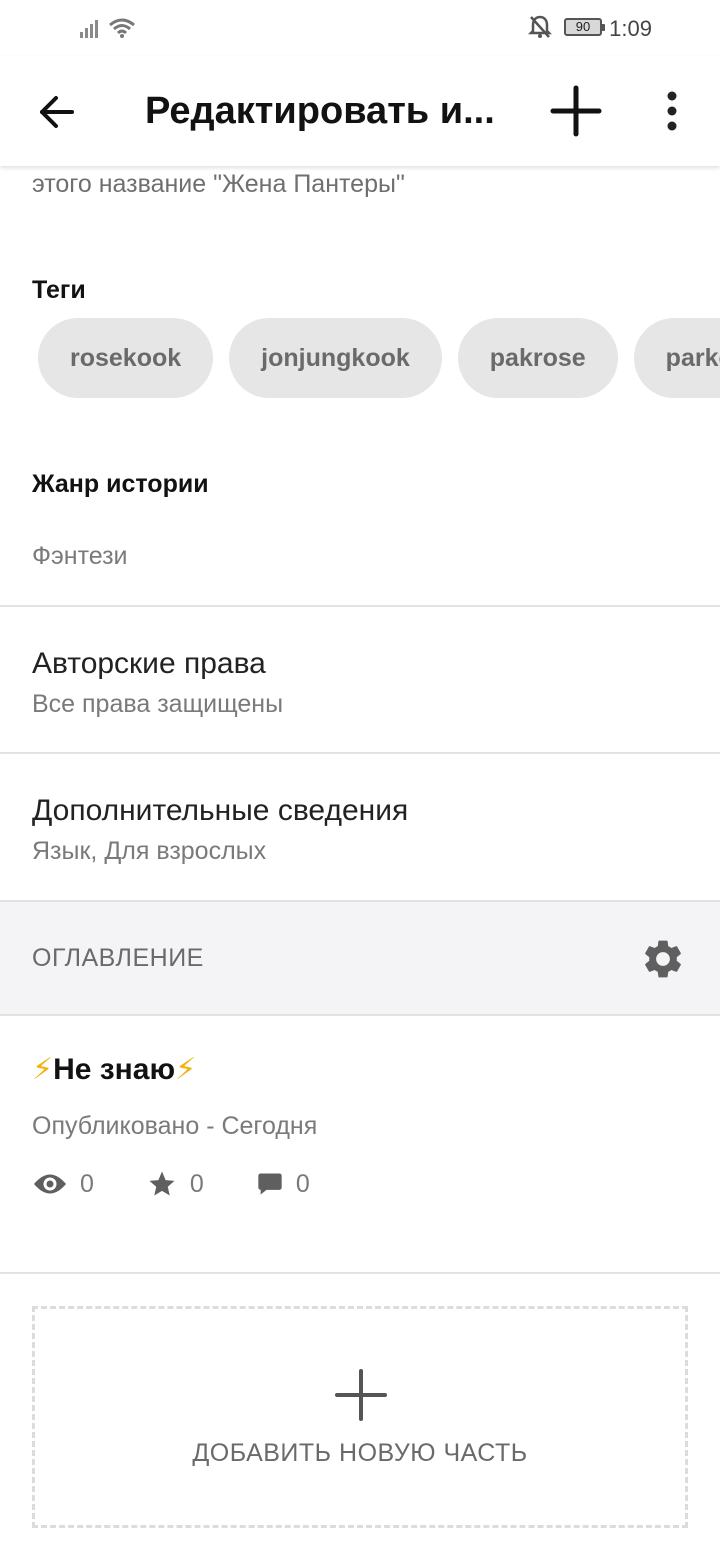 The image size is (720, 1560). Describe the element at coordinates (175, 1126) in the screenshot. I see `part-status: Опубликовано - Сегодня` at that location.